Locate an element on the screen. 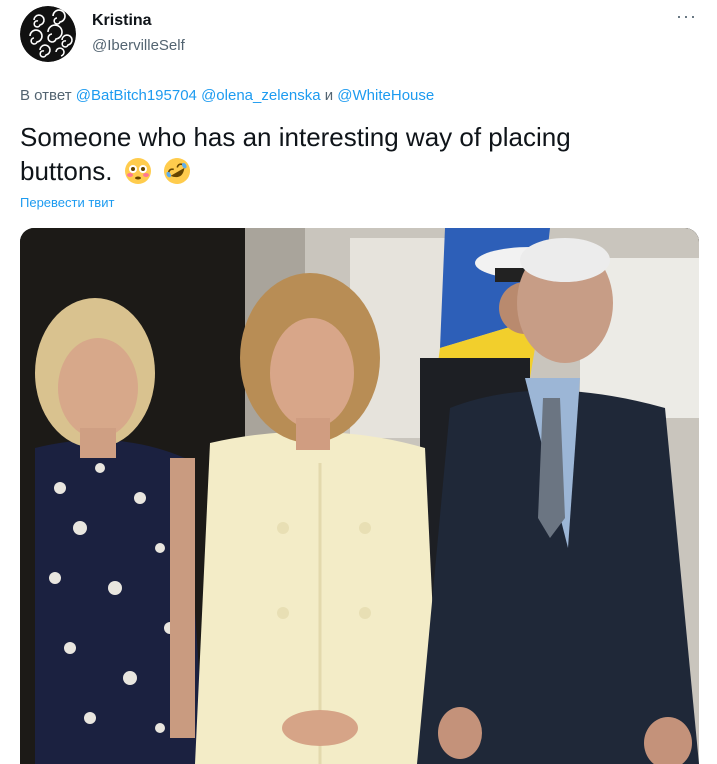  rolling-on-floor-laughing-emoji-icon is located at coordinates (176, 171).